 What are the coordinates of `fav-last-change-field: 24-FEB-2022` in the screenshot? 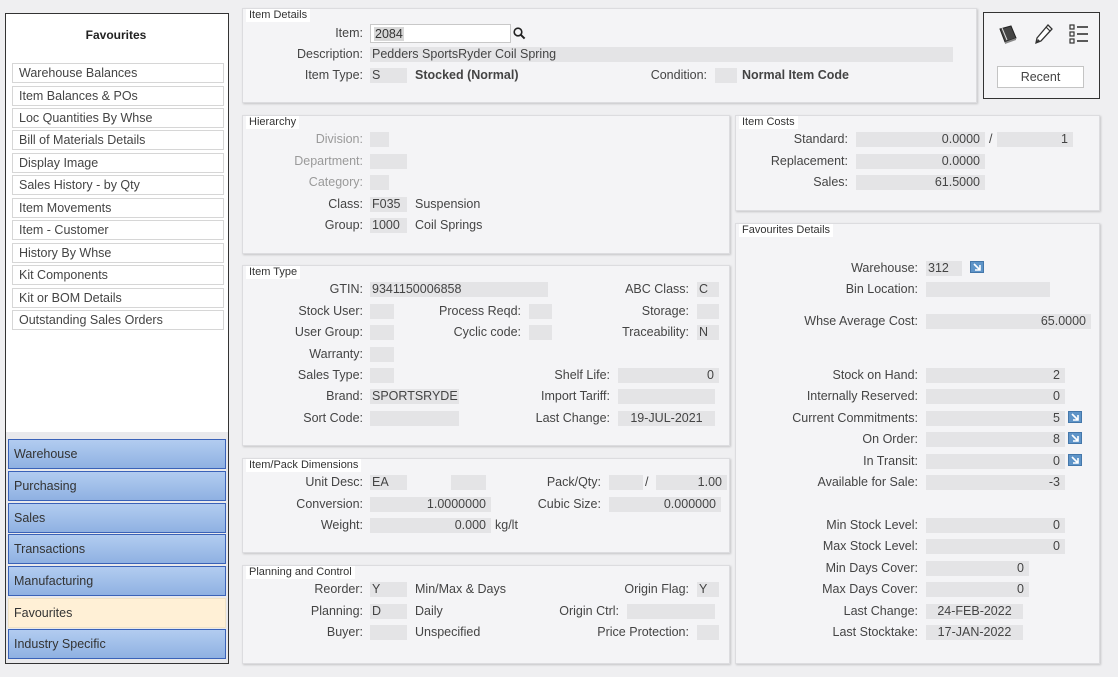 It's located at (974, 611).